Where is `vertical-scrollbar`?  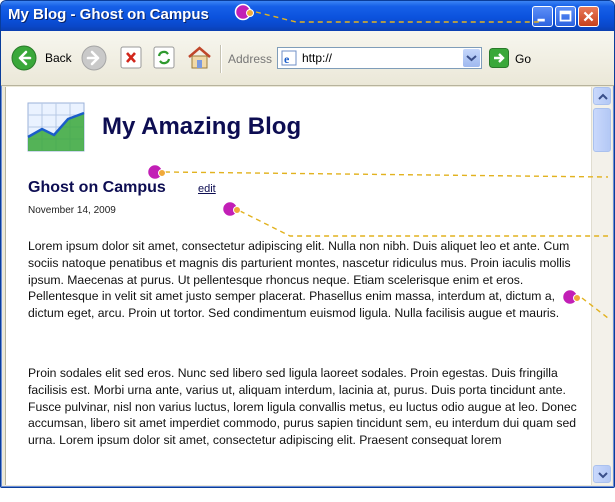
vertical-scrollbar is located at coordinates (601, 286).